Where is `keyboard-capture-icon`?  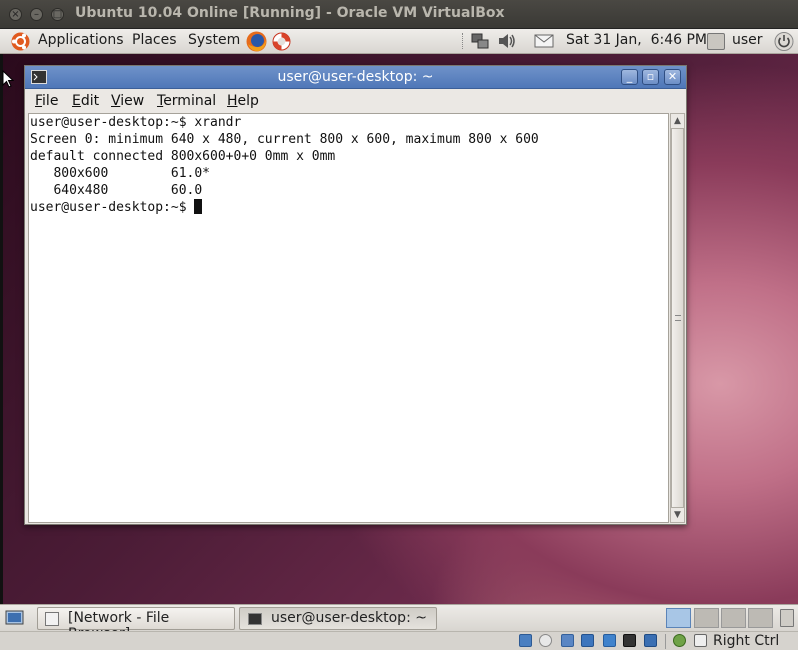 keyboard-capture-icon is located at coordinates (700, 640).